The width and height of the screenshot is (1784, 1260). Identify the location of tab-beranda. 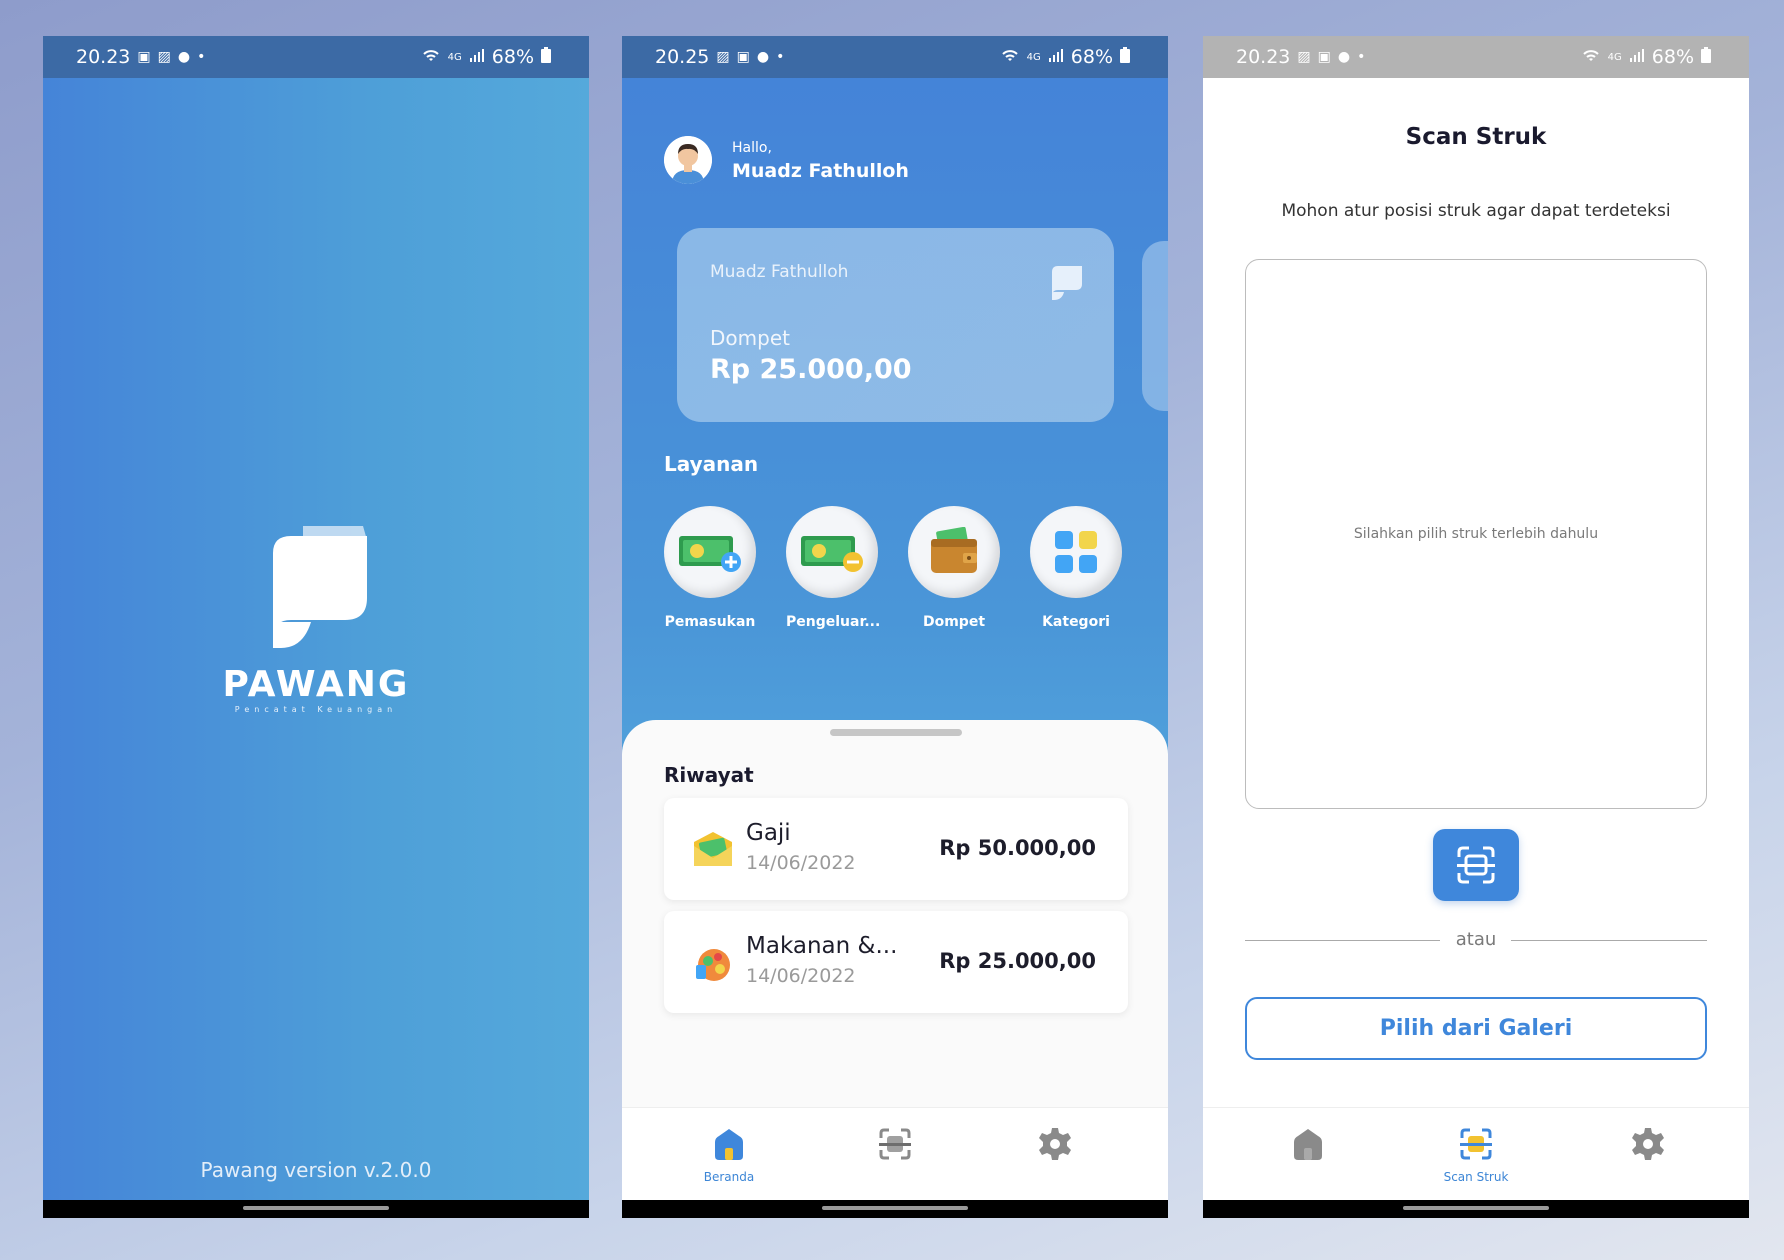
(1308, 1154).